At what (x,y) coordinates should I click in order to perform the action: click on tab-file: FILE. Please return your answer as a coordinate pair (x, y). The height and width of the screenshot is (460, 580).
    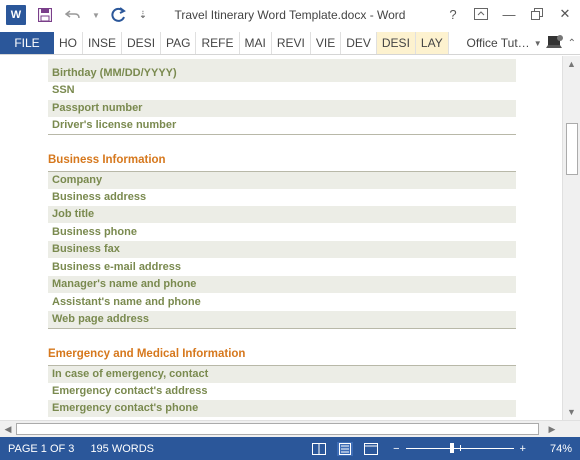
    Looking at the image, I should click on (27, 43).